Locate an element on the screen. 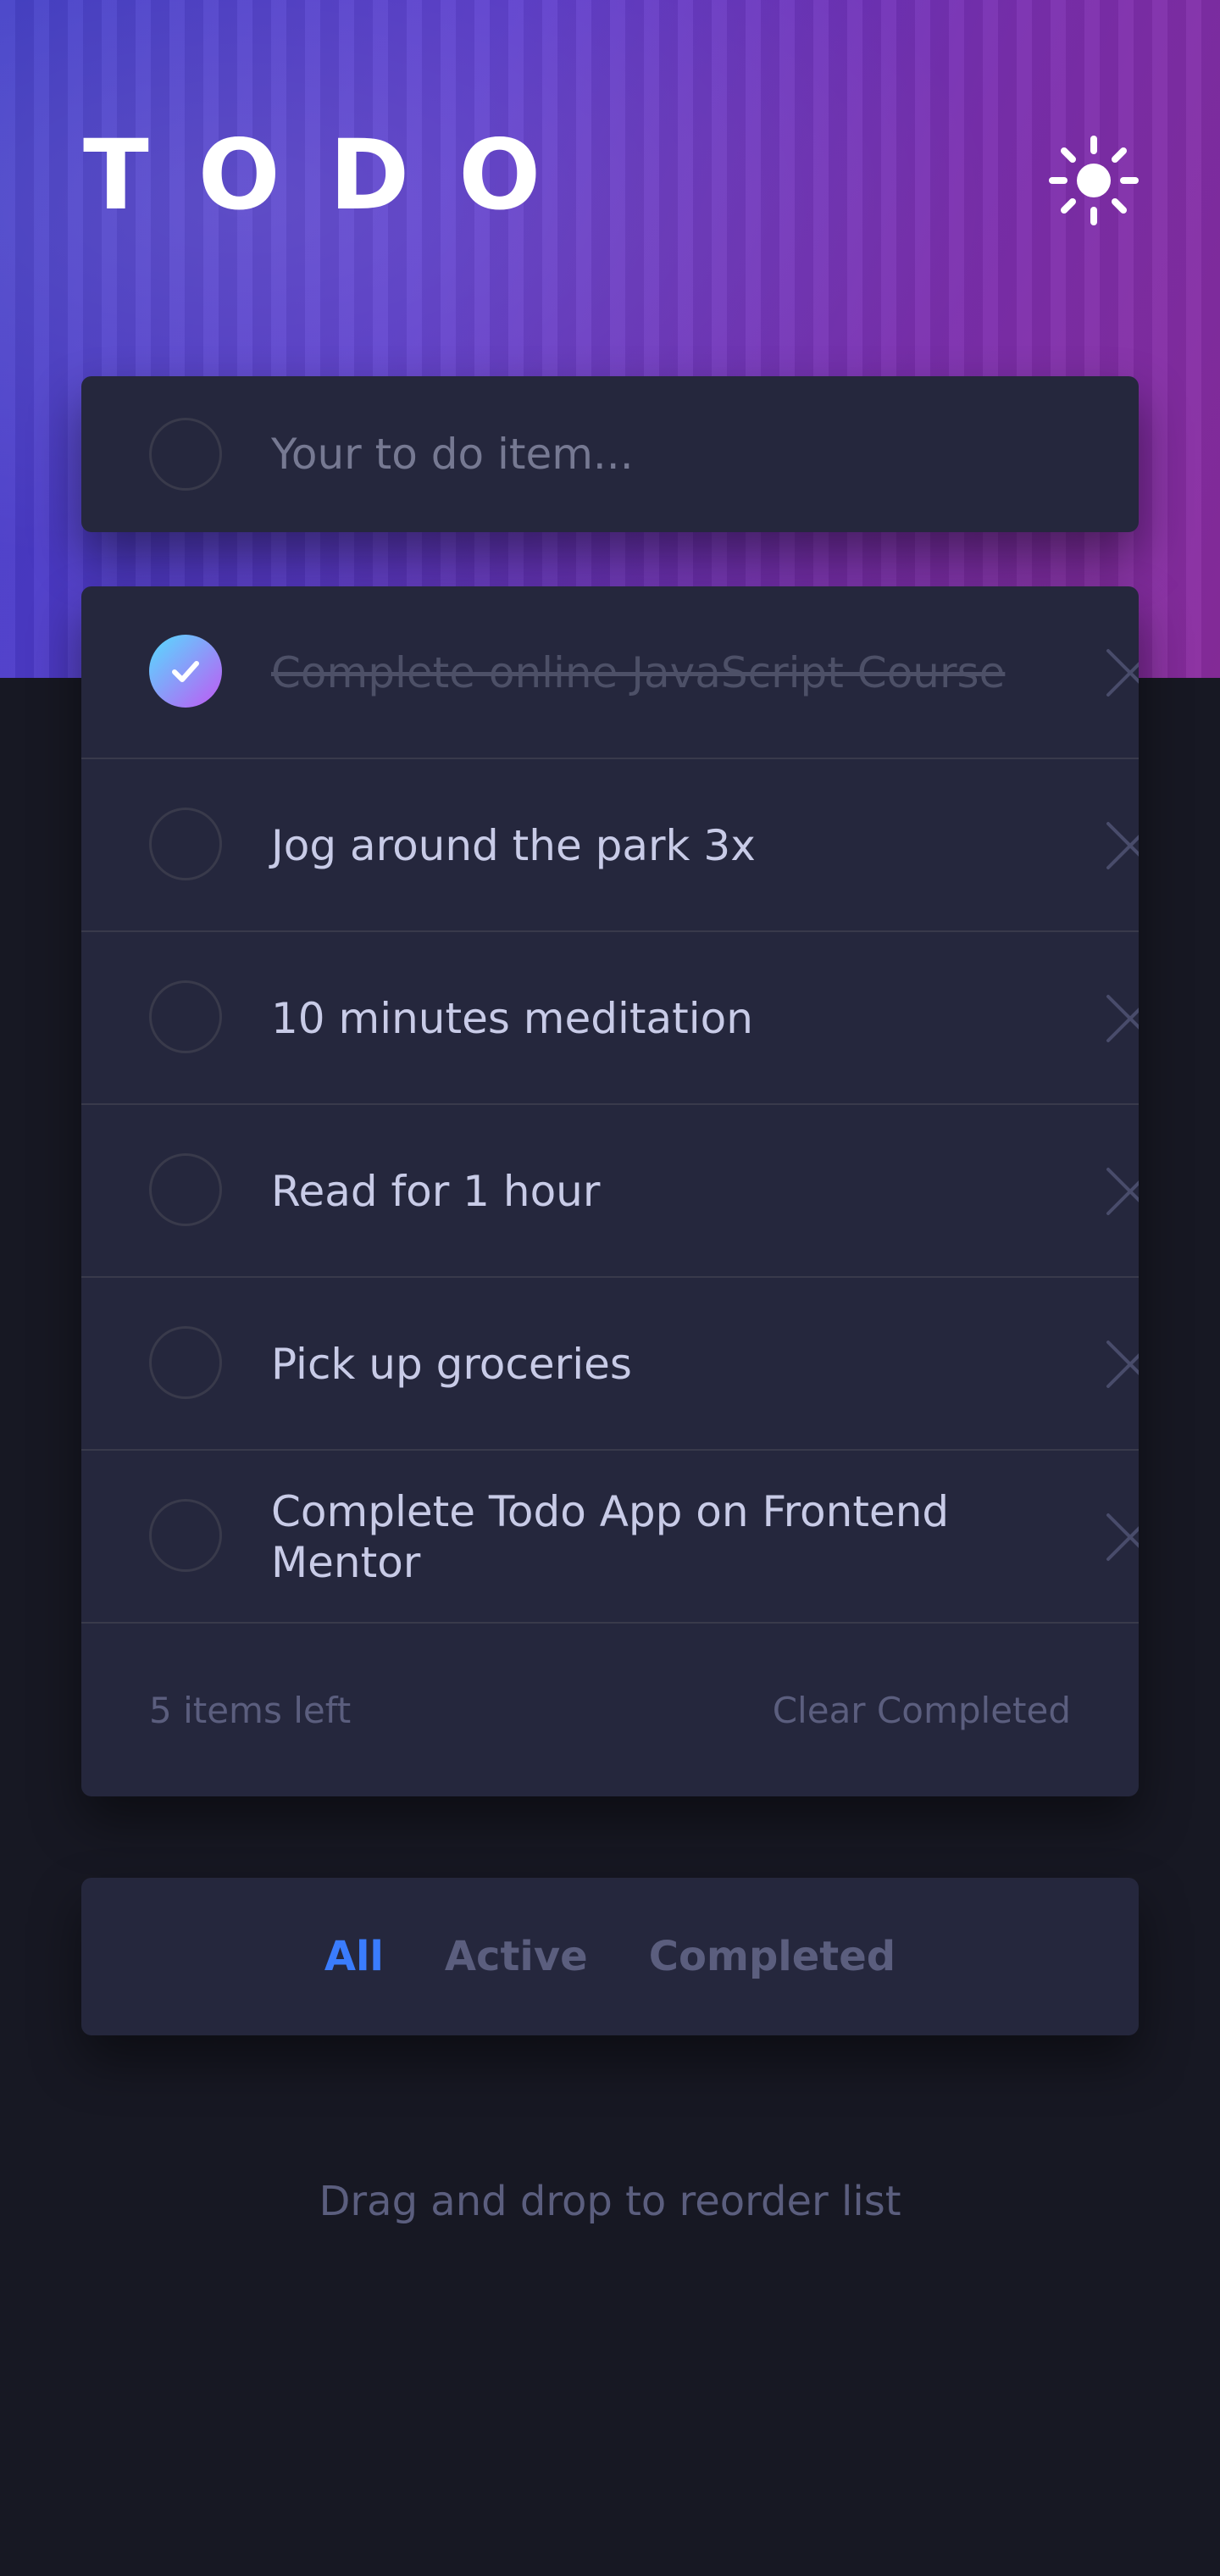 The width and height of the screenshot is (1220, 2576). list-footer: 5 items left Clear Completed is located at coordinates (610, 1710).